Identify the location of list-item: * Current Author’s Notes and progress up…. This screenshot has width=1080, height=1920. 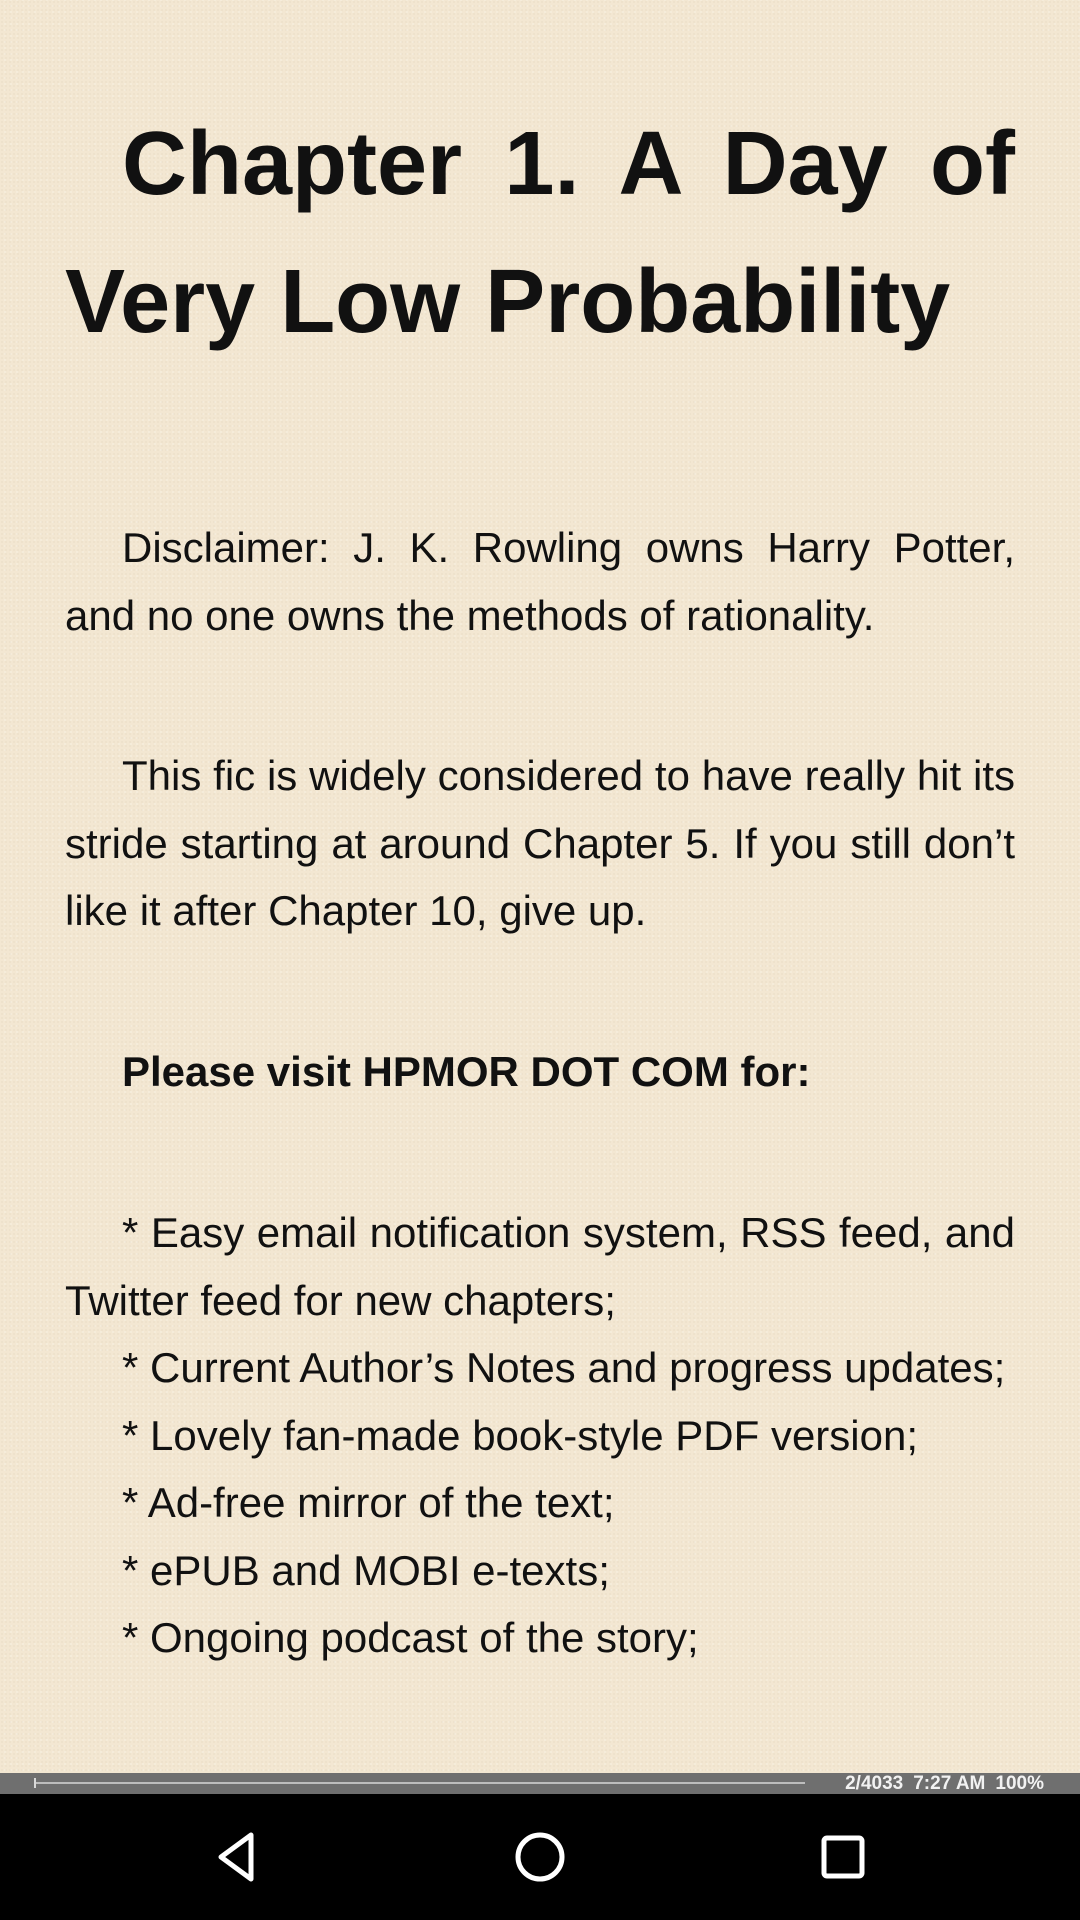
(564, 1367).